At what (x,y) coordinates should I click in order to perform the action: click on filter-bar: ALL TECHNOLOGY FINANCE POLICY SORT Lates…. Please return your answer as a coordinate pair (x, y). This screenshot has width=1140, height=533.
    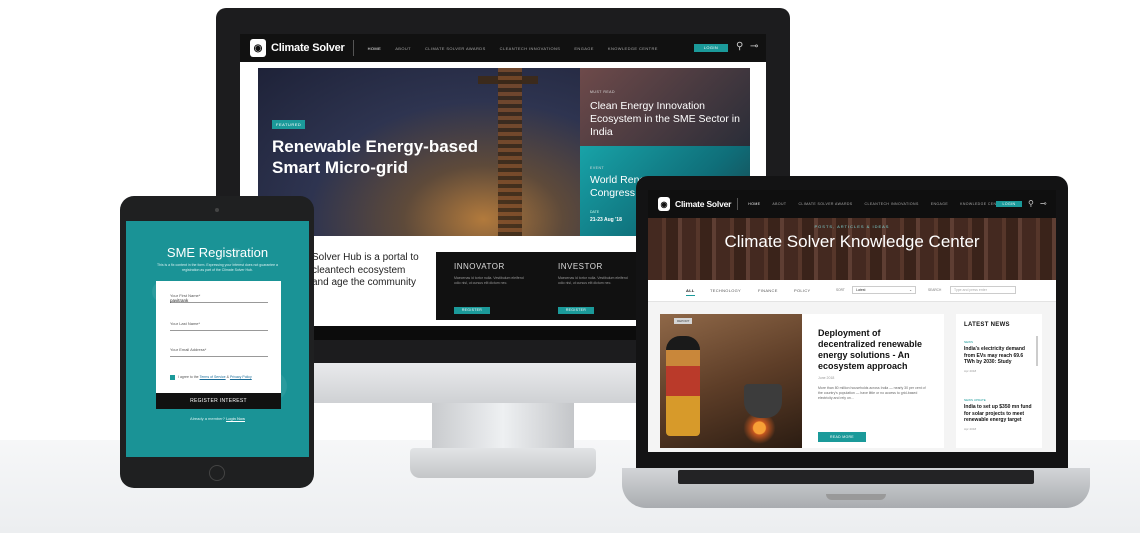
    Looking at the image, I should click on (852, 291).